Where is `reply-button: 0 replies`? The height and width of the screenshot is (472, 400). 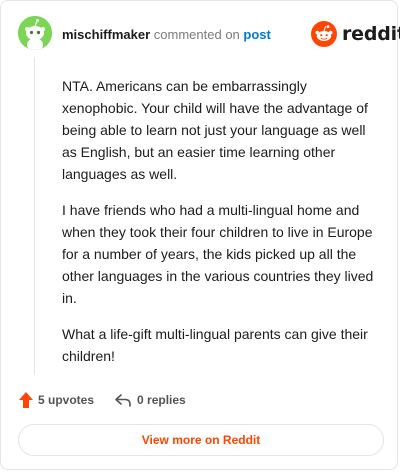 reply-button: 0 replies is located at coordinates (150, 400).